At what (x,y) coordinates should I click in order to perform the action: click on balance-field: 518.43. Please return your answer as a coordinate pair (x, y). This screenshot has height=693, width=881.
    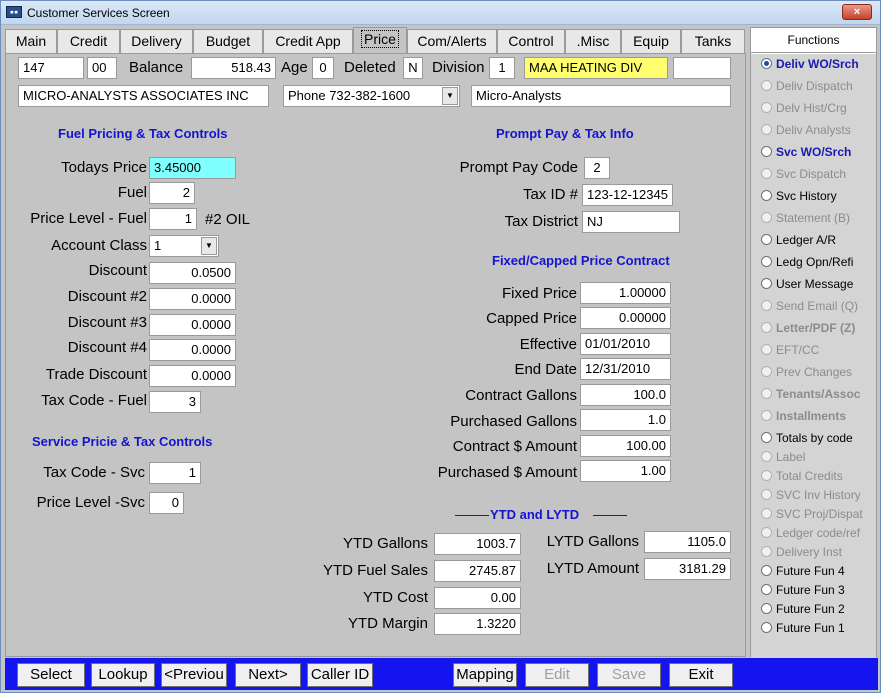
    Looking at the image, I should click on (233, 68).